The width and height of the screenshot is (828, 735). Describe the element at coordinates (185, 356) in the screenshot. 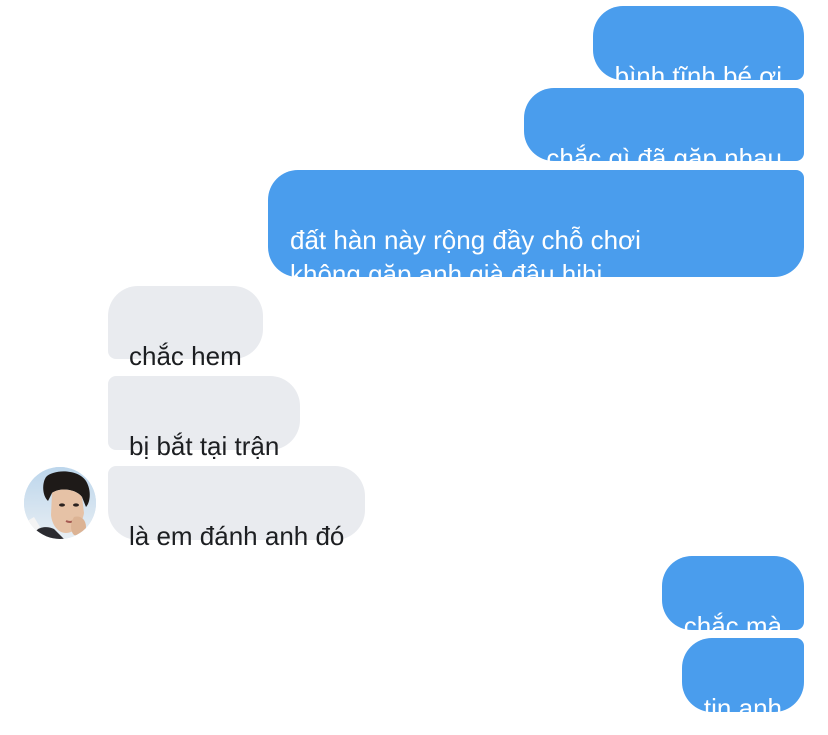

I see `message-text: chắc hem` at that location.